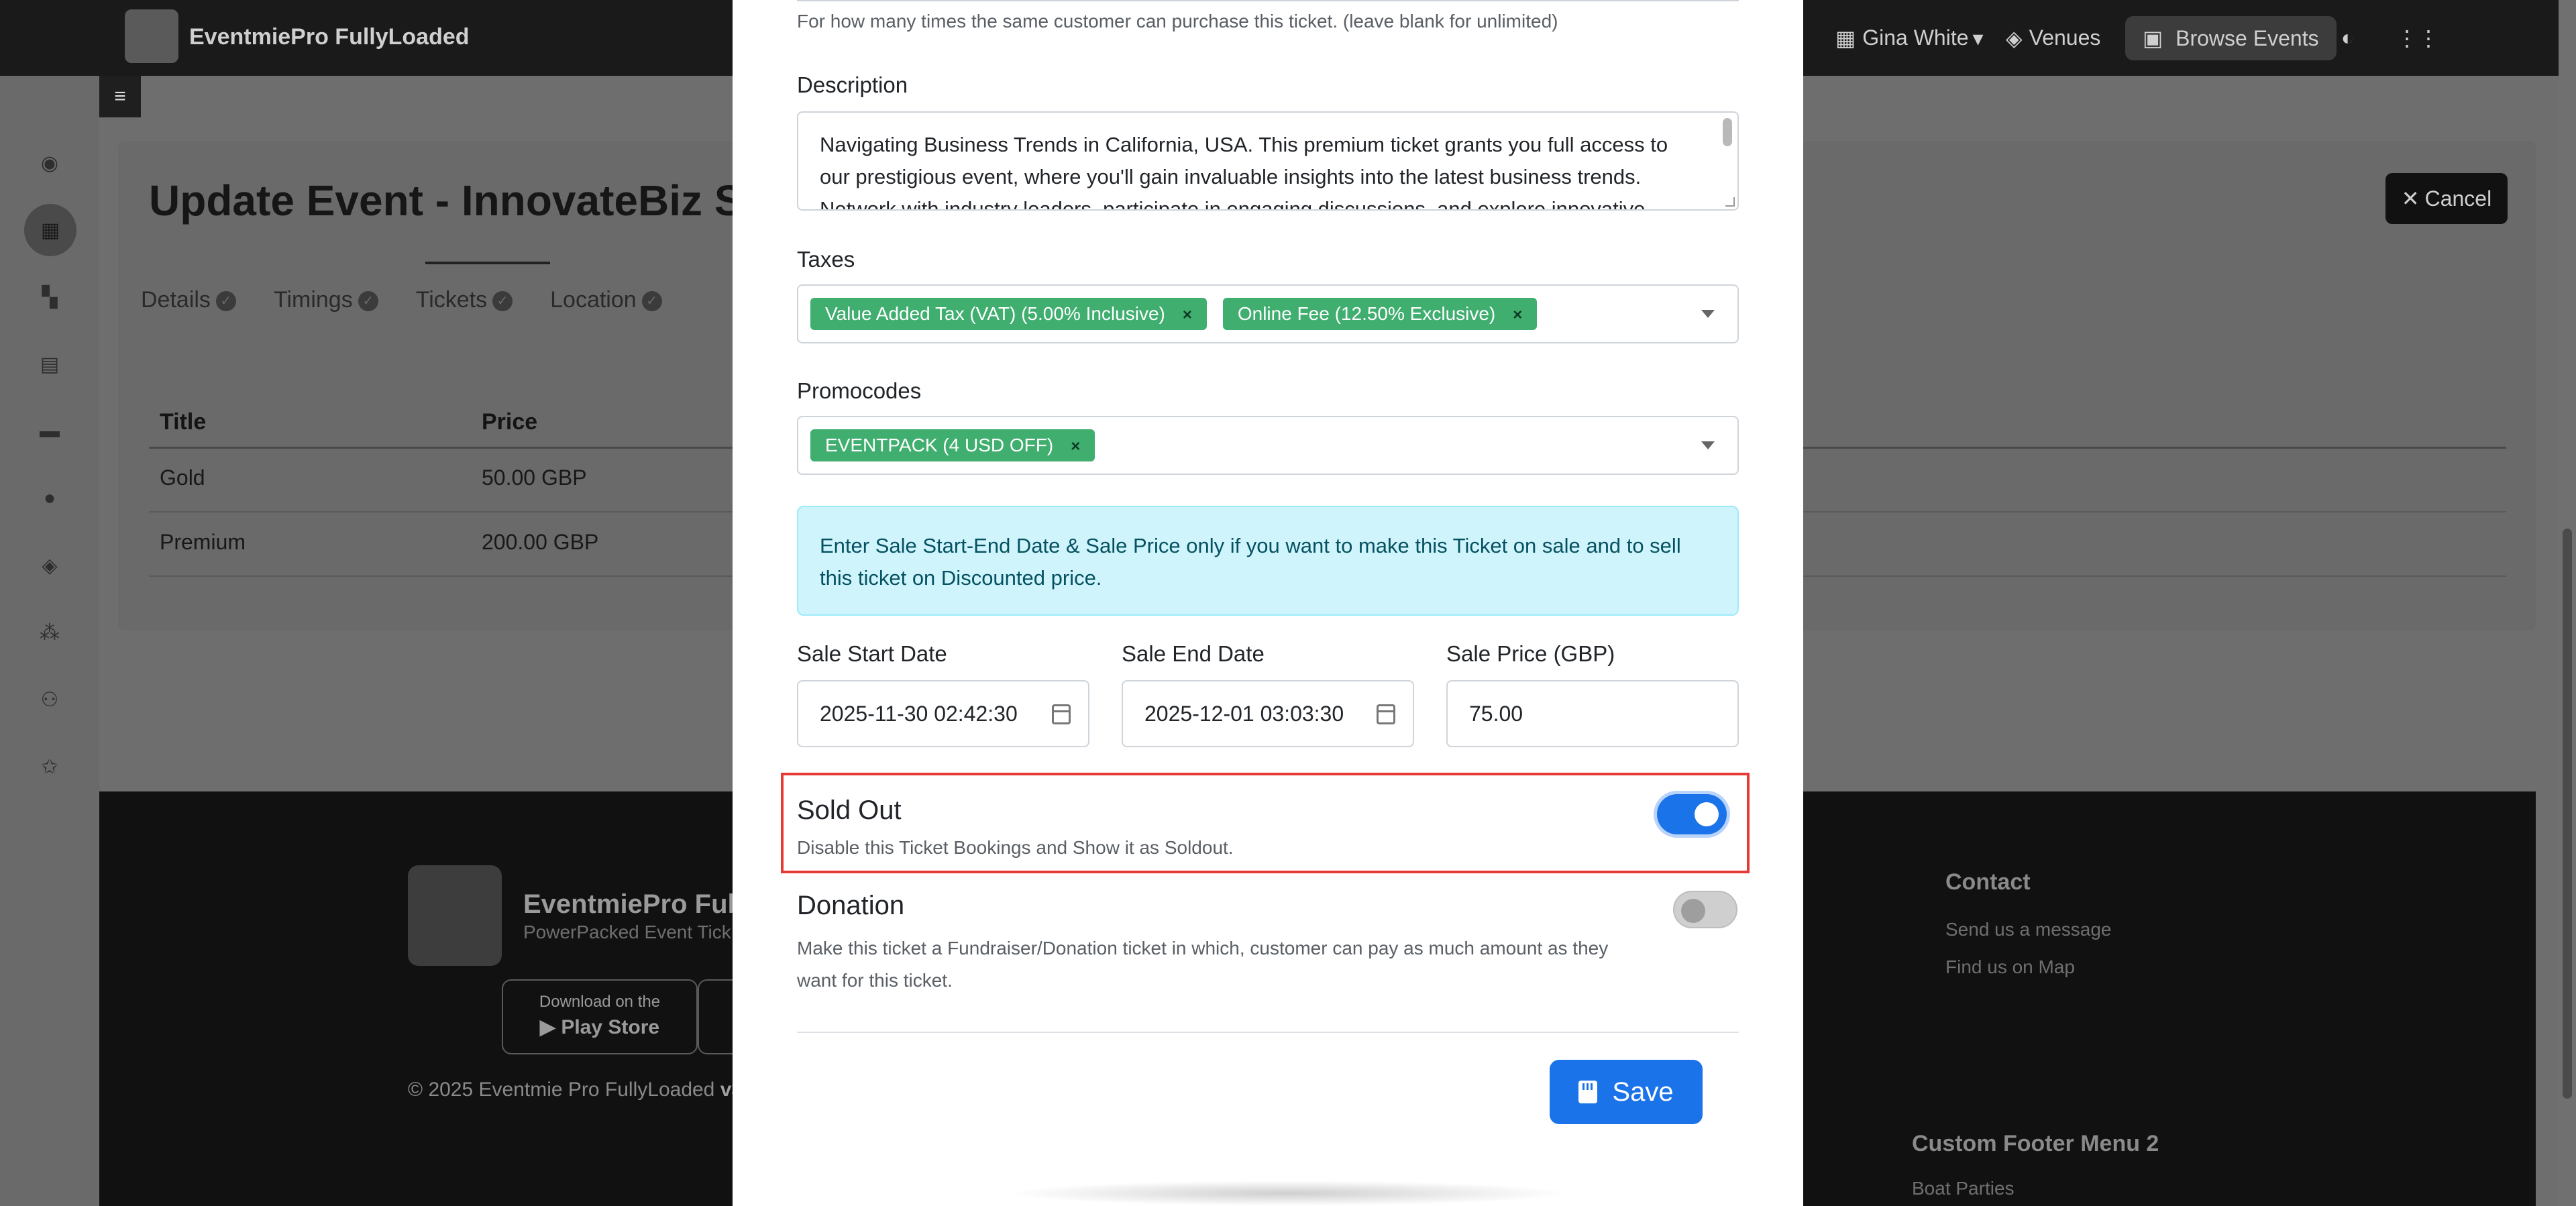 Image resolution: width=2576 pixels, height=1206 pixels. What do you see at coordinates (49, 498) in the screenshot?
I see `user-icon: ●` at bounding box center [49, 498].